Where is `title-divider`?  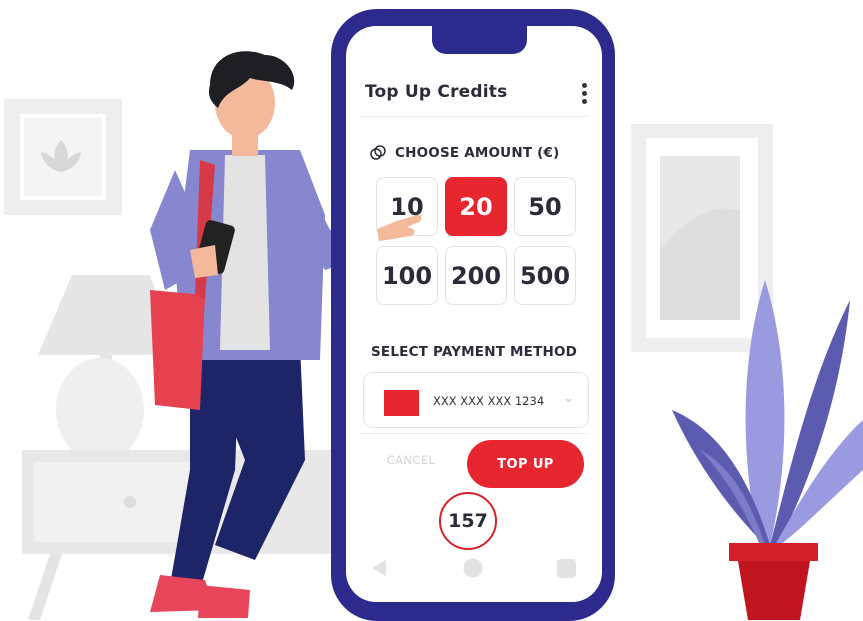 title-divider is located at coordinates (474, 116).